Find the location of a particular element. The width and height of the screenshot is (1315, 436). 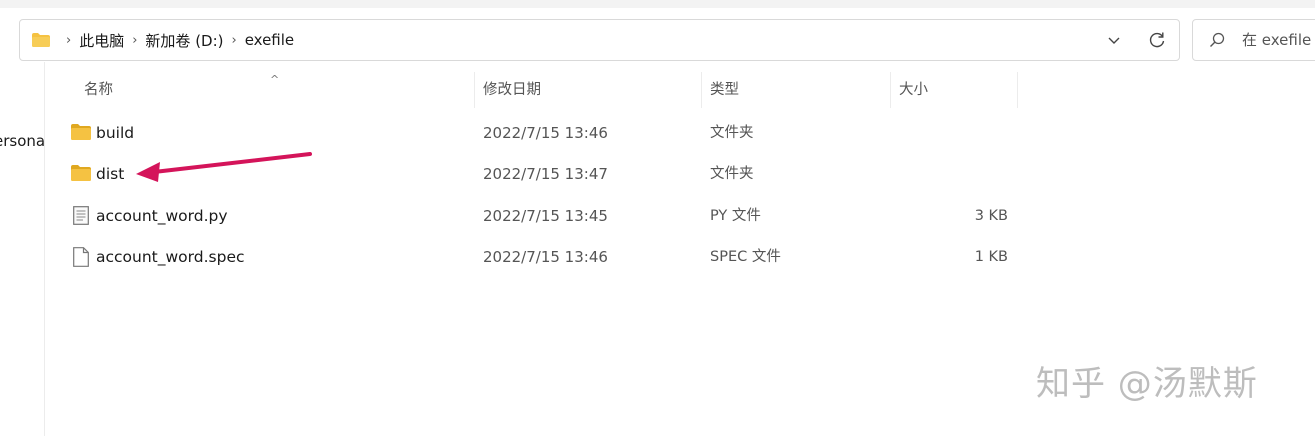

file-type: SPEC 文件 is located at coordinates (745, 257).